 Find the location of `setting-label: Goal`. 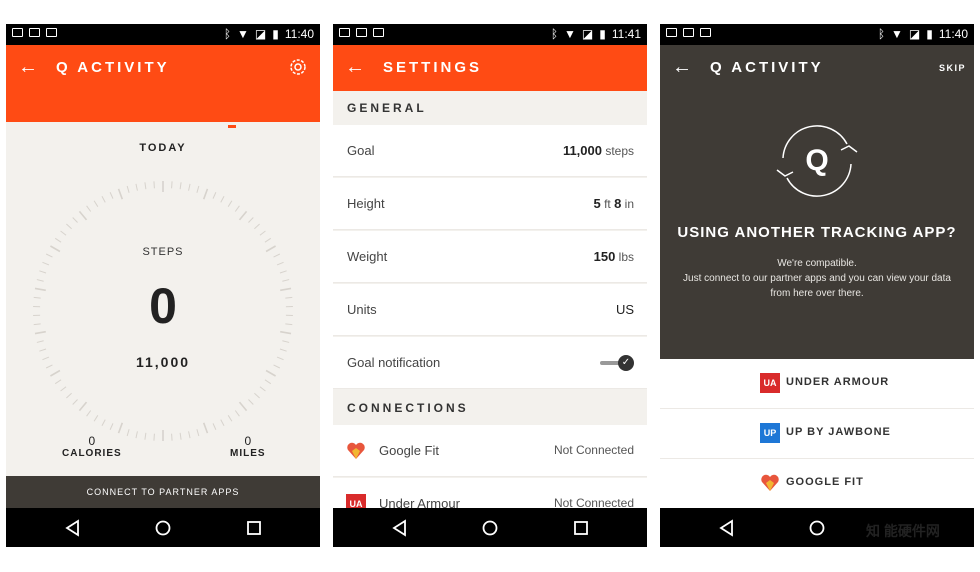

setting-label: Goal is located at coordinates (361, 150).